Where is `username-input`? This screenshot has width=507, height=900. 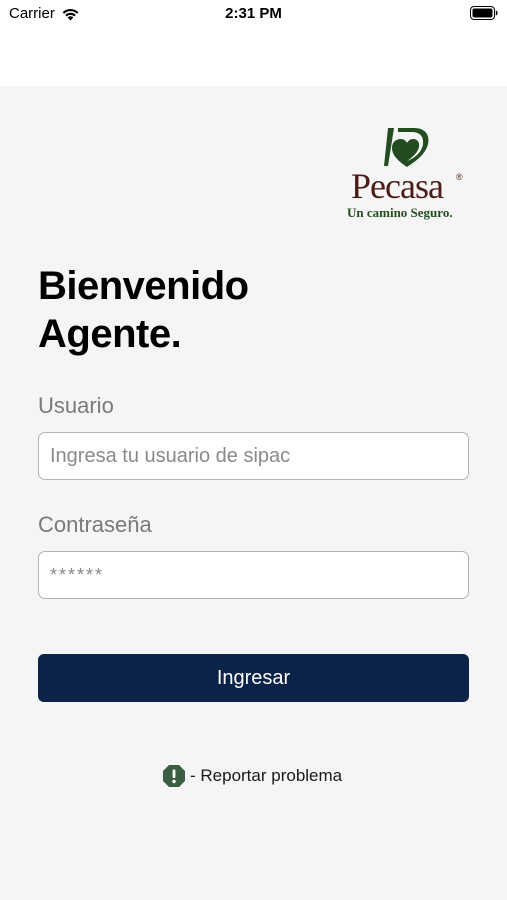
username-input is located at coordinates (253, 456).